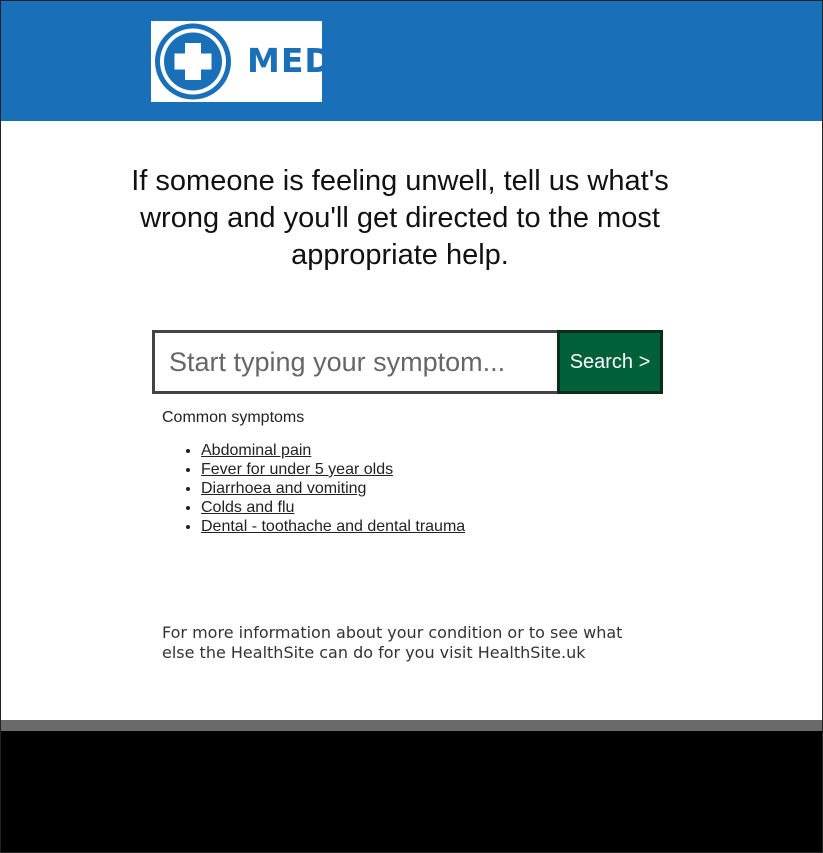 This screenshot has height=853, width=823. I want to click on site-footer, so click(411, 791).